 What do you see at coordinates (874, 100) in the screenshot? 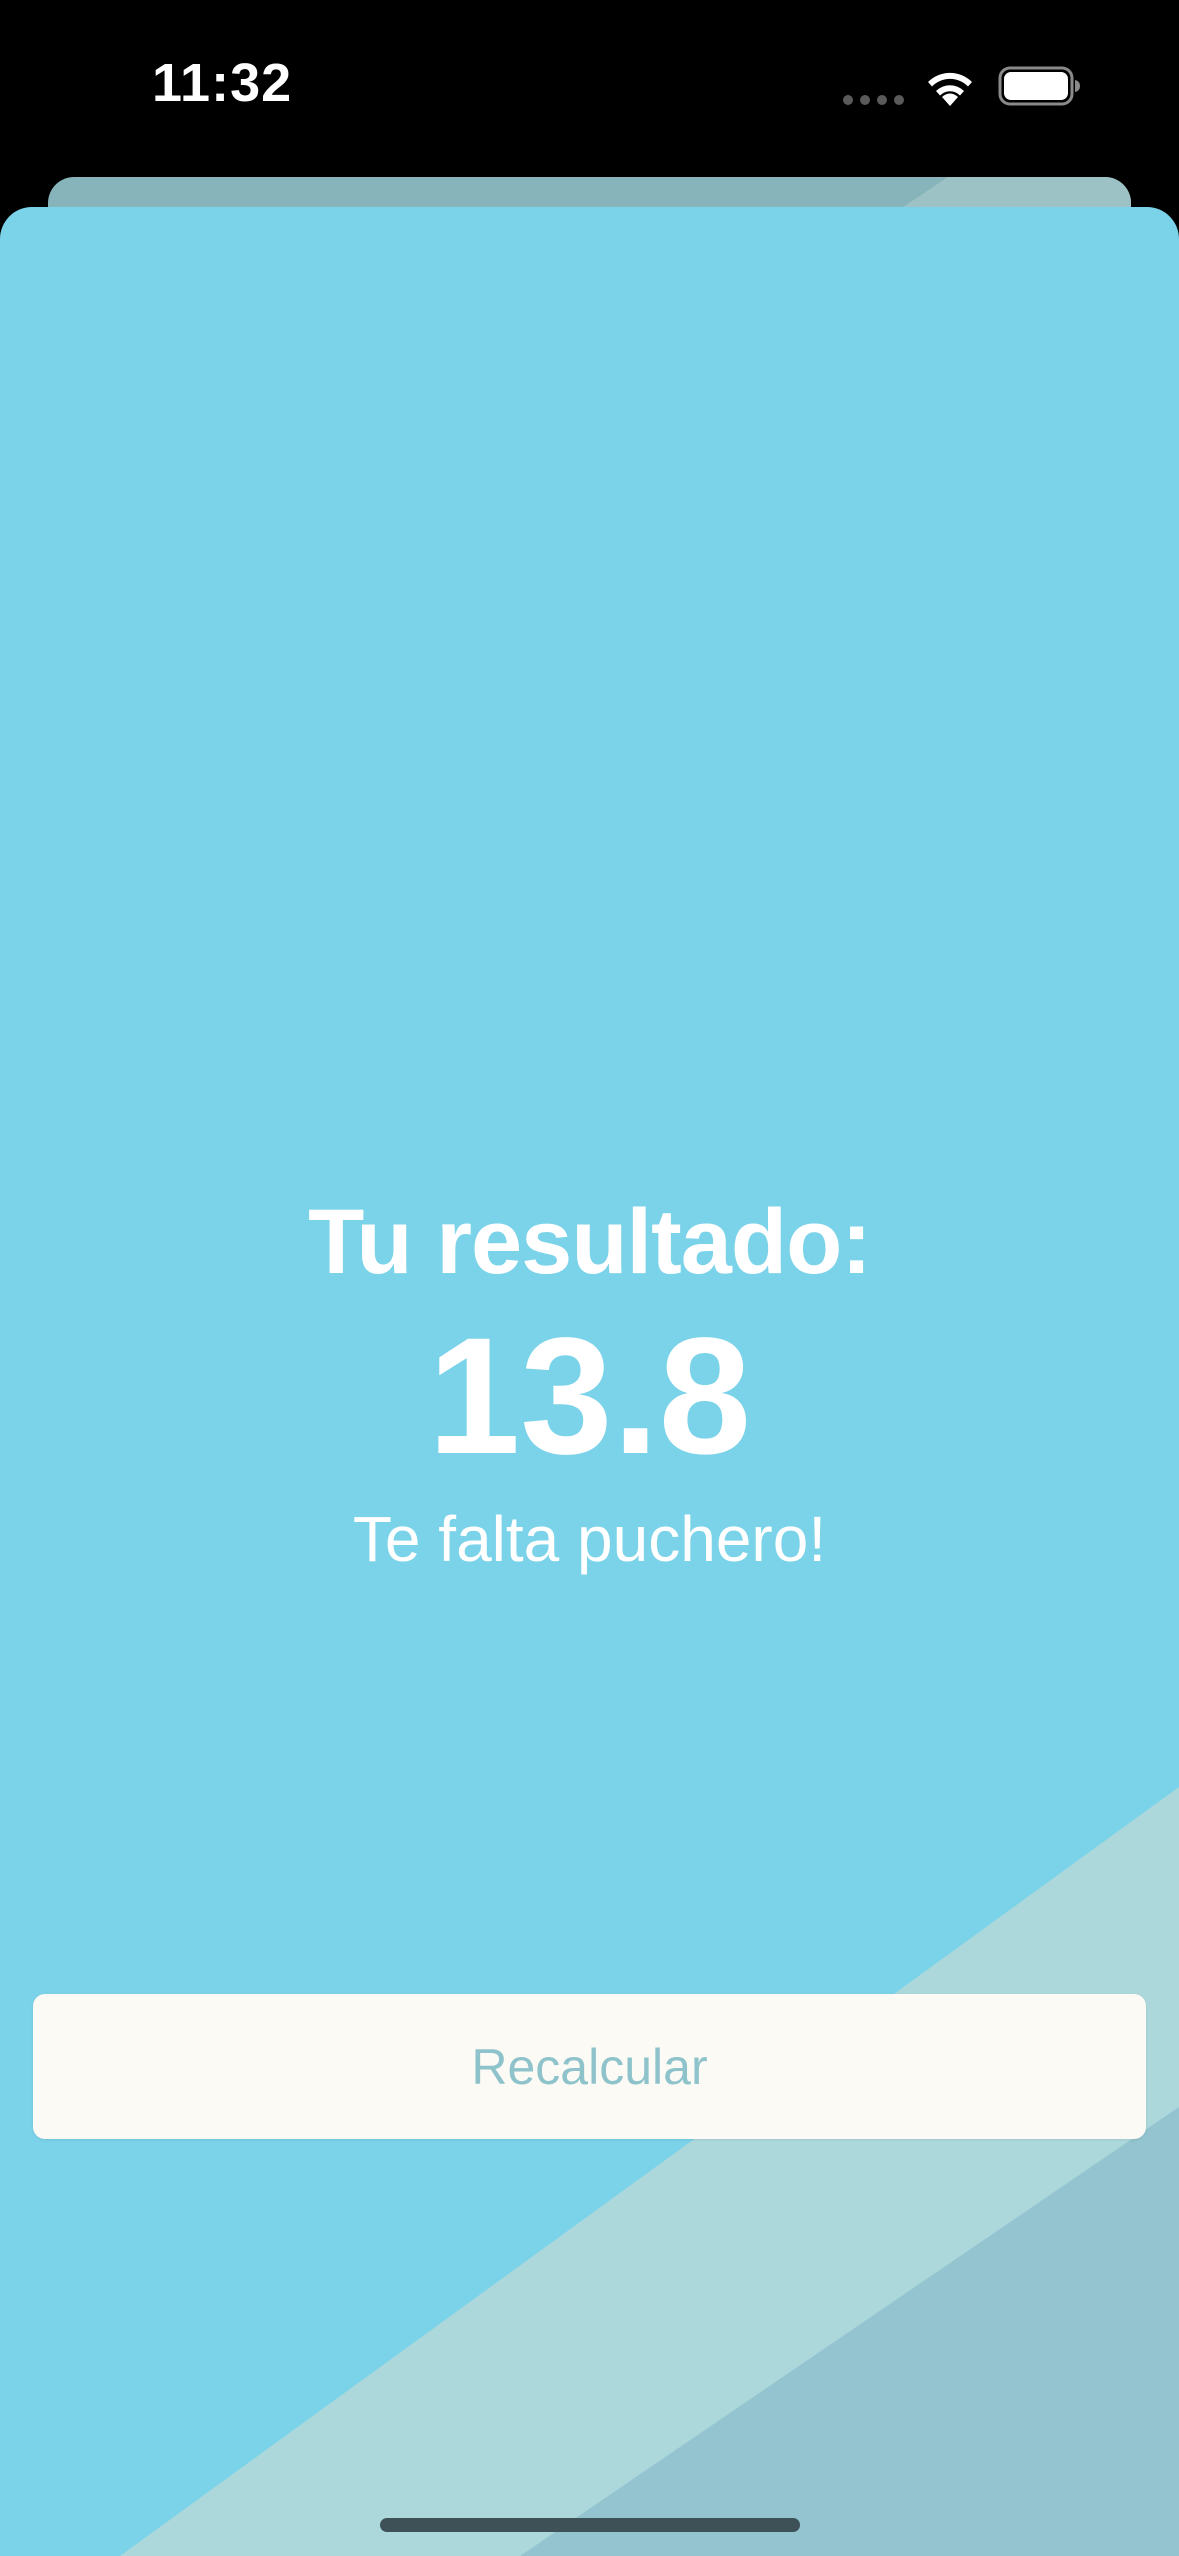
I see `cellular-dots-icon` at bounding box center [874, 100].